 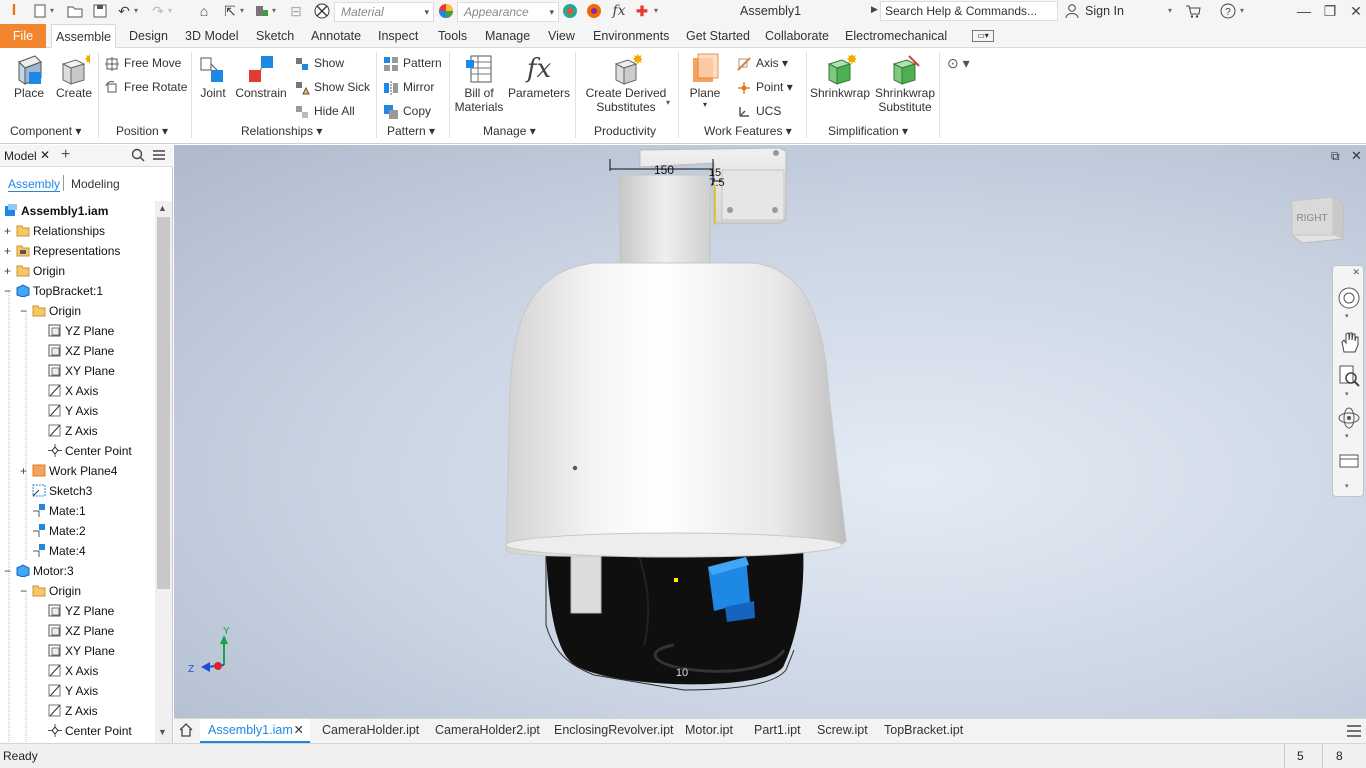 What do you see at coordinates (255, 731) in the screenshot?
I see `doc-tab-assembly1: Assembly1.iam ✕` at bounding box center [255, 731].